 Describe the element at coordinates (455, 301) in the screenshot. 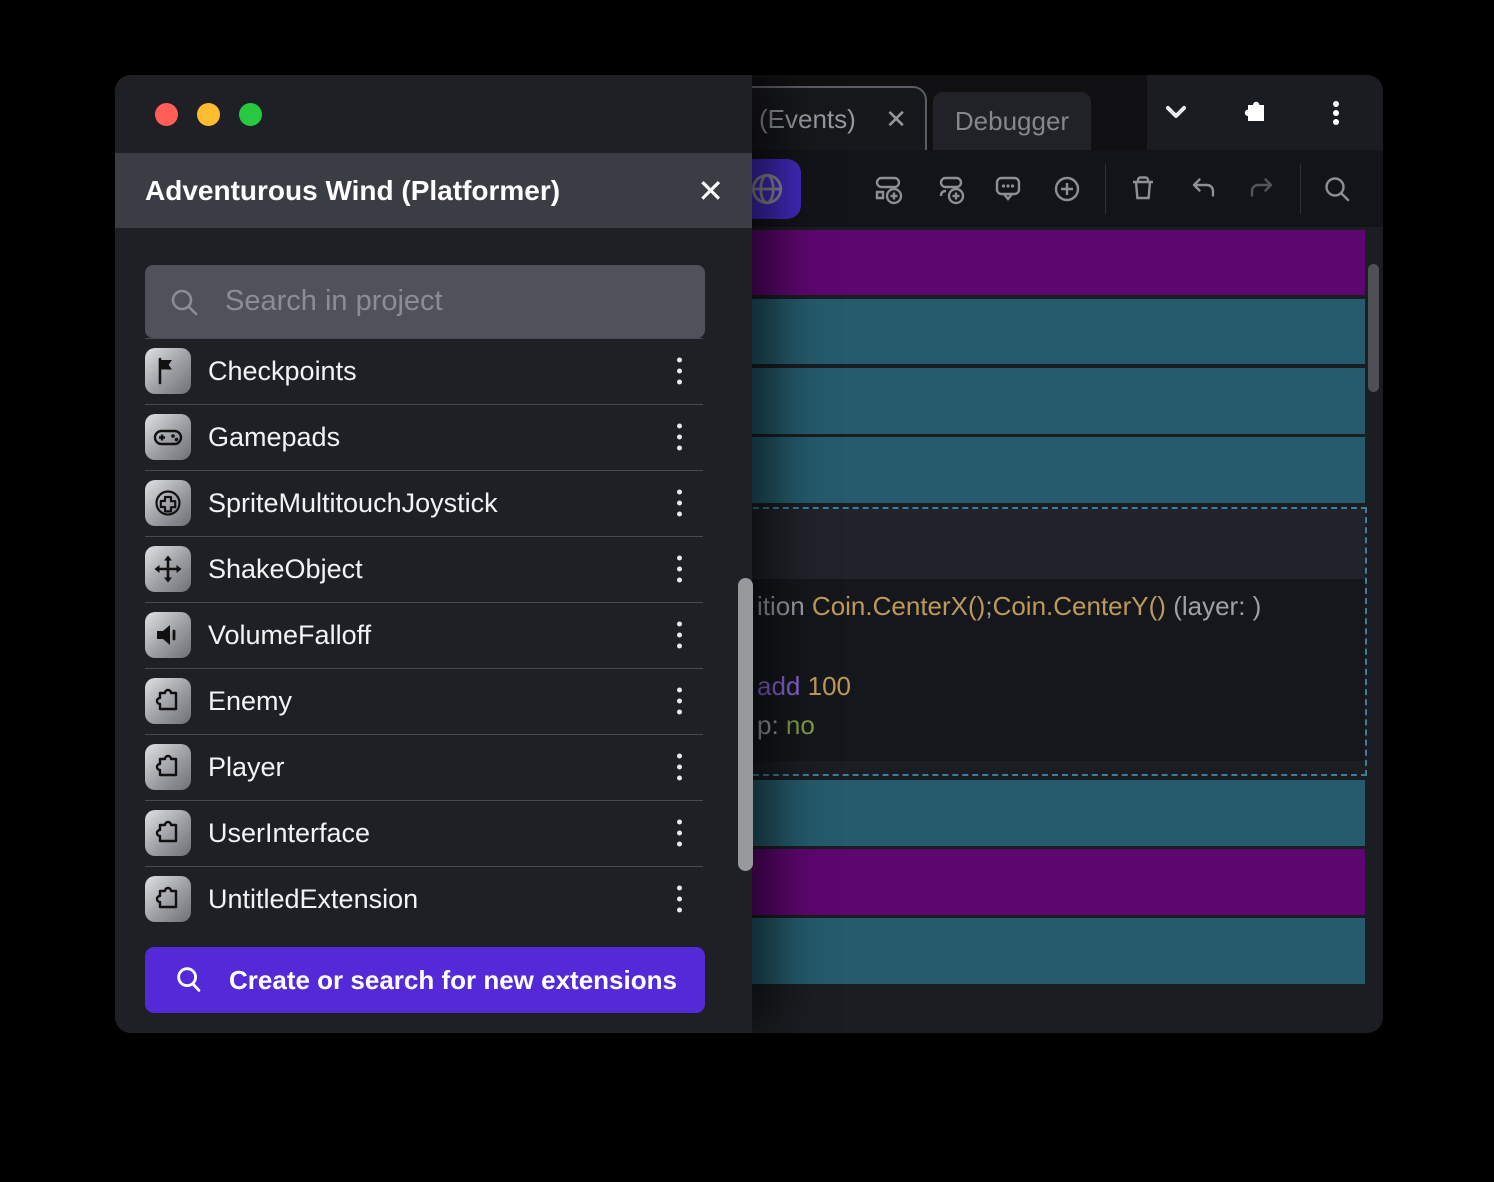

I see `search-input` at that location.